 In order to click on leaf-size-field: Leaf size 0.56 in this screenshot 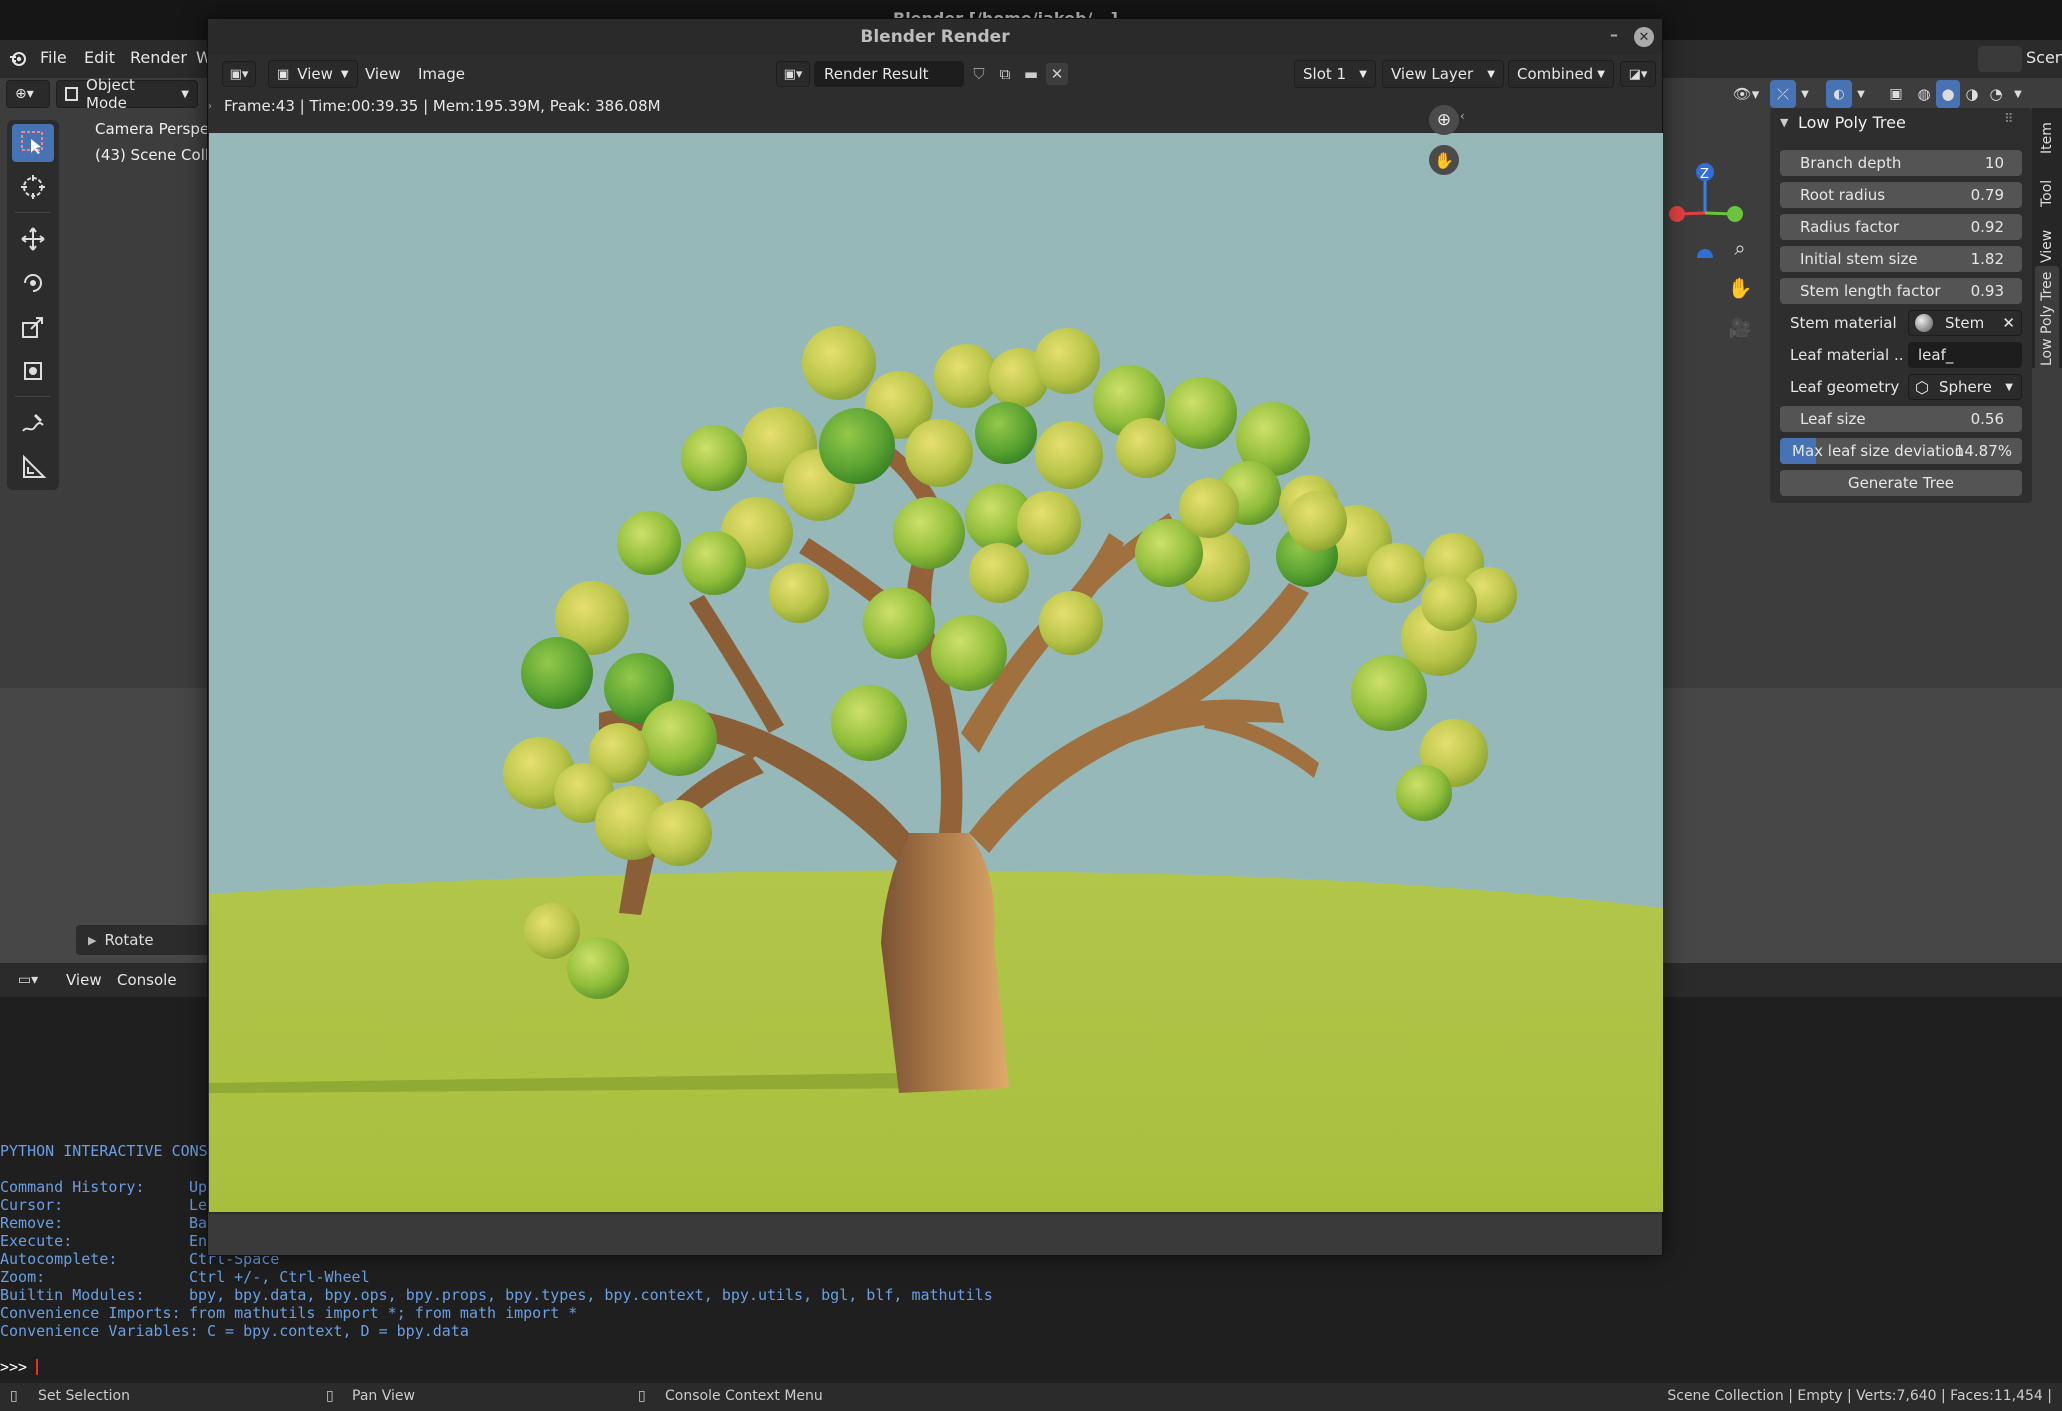, I will do `click(1901, 419)`.